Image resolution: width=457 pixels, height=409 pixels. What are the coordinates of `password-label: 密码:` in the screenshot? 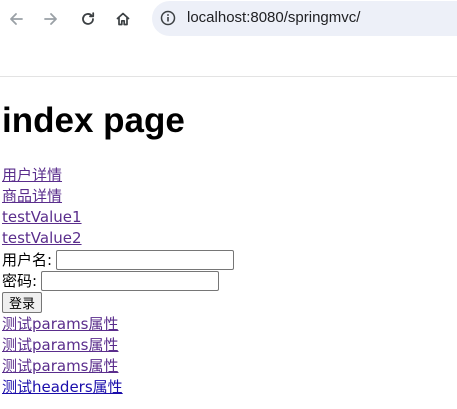 It's located at (20, 281).